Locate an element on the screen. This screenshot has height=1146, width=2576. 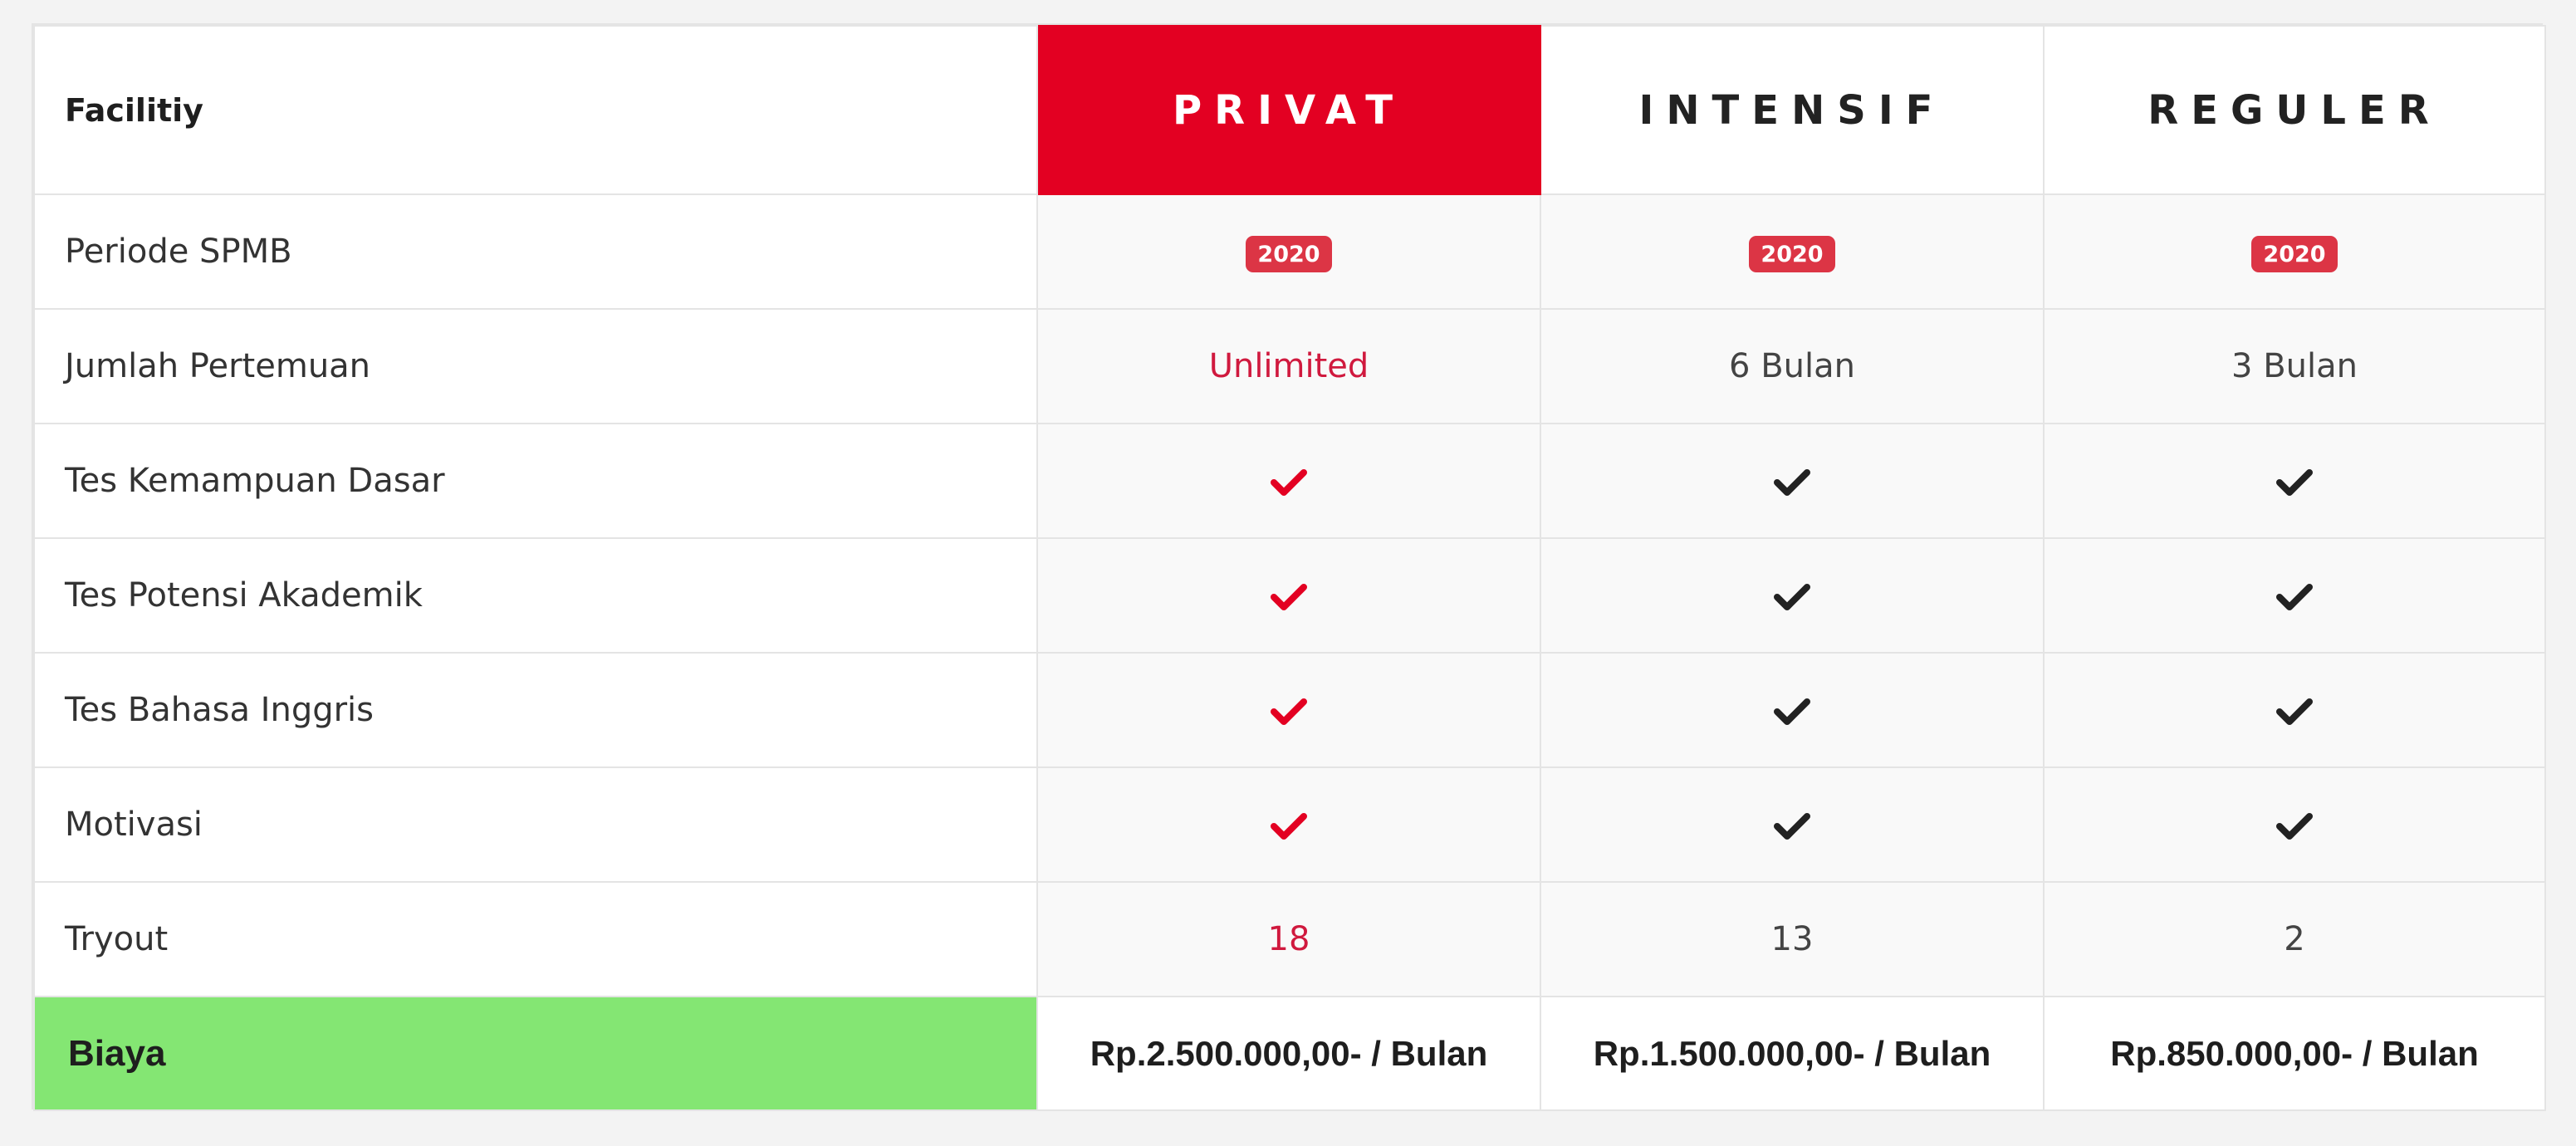
row-label: Tryout is located at coordinates (536, 939).